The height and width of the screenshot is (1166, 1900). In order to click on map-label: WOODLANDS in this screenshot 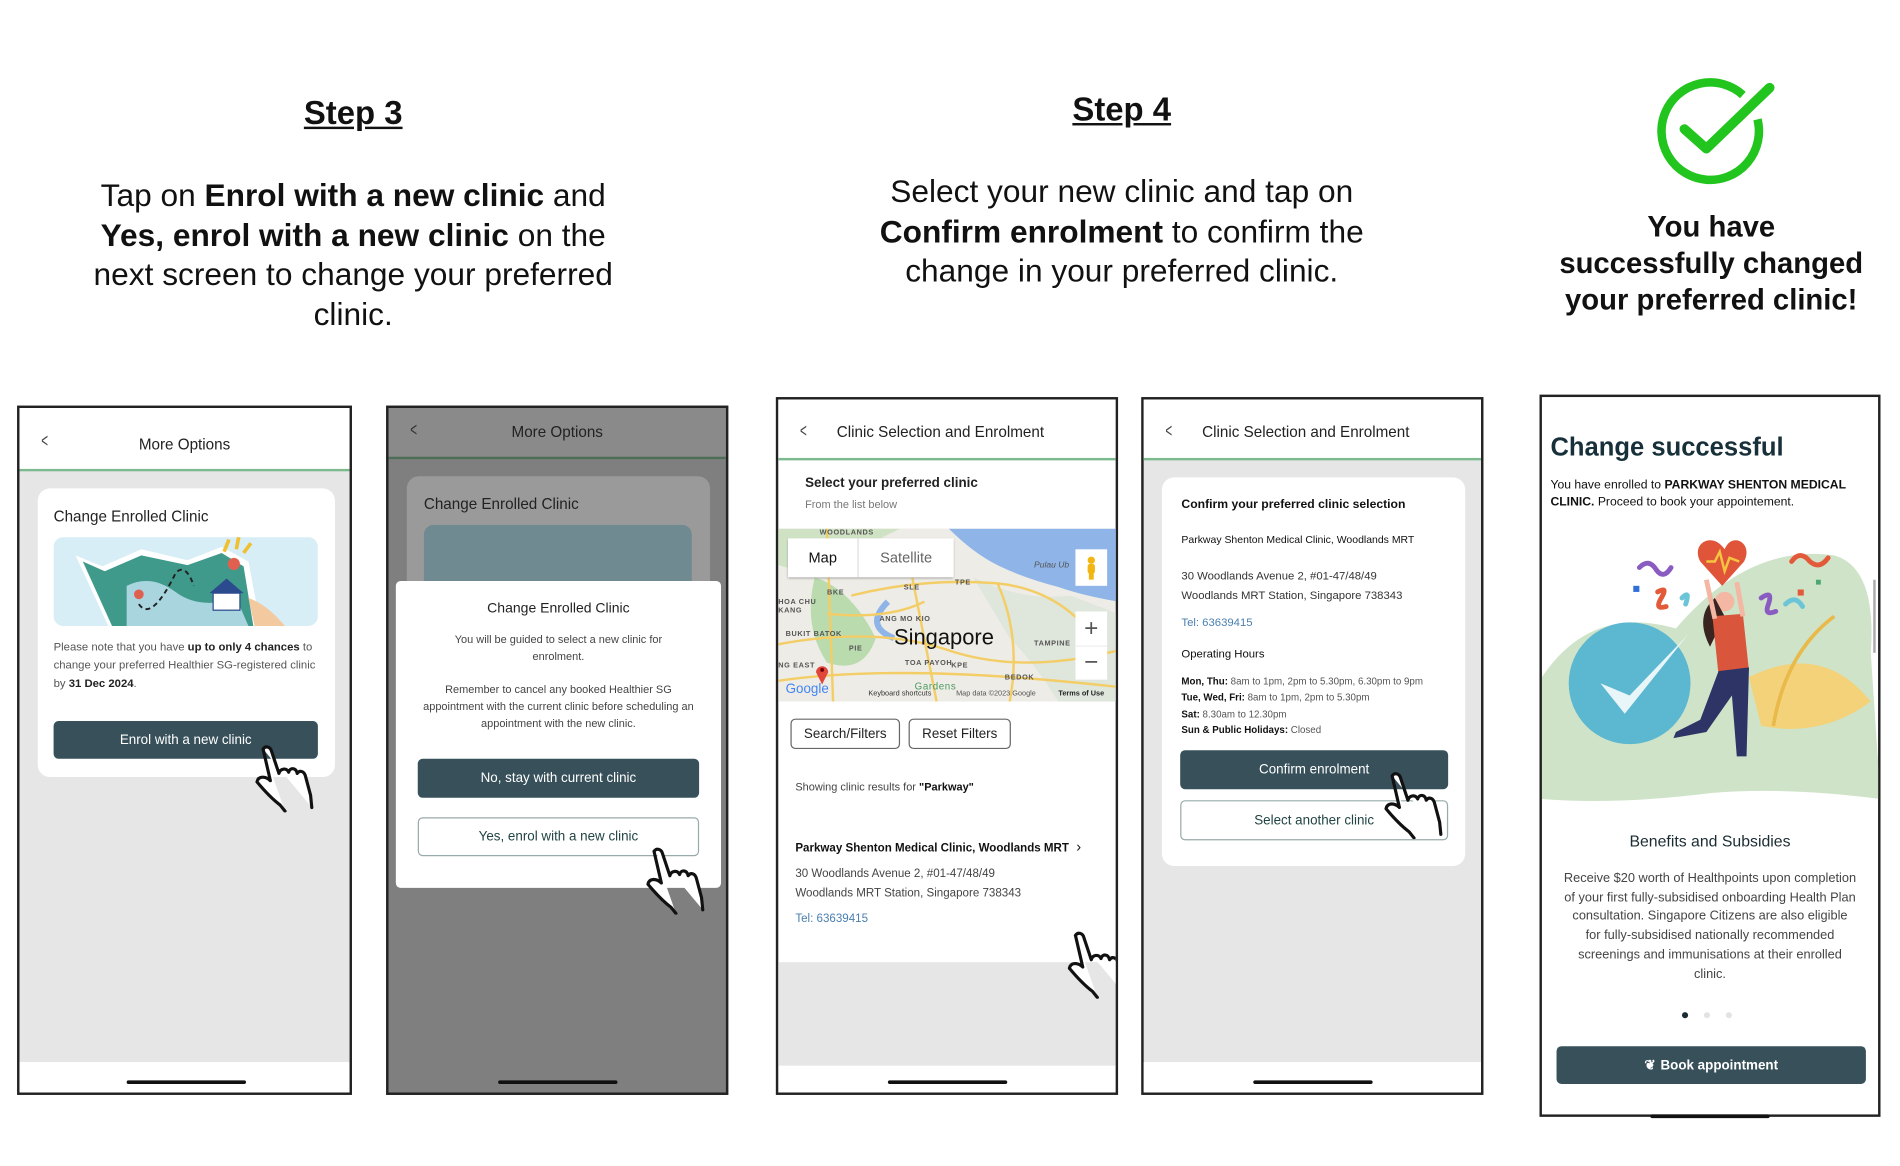, I will do `click(846, 533)`.